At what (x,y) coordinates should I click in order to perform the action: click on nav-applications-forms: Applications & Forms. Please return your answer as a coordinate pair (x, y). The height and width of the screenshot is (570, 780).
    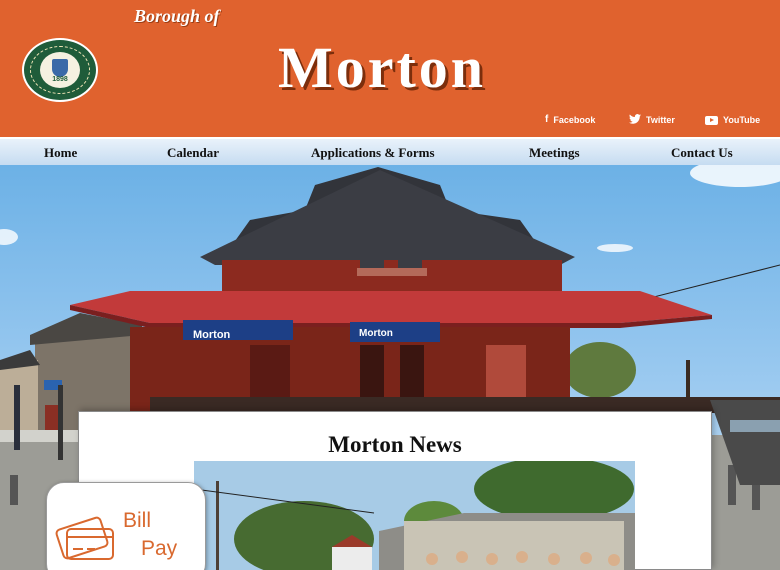
    Looking at the image, I should click on (373, 153).